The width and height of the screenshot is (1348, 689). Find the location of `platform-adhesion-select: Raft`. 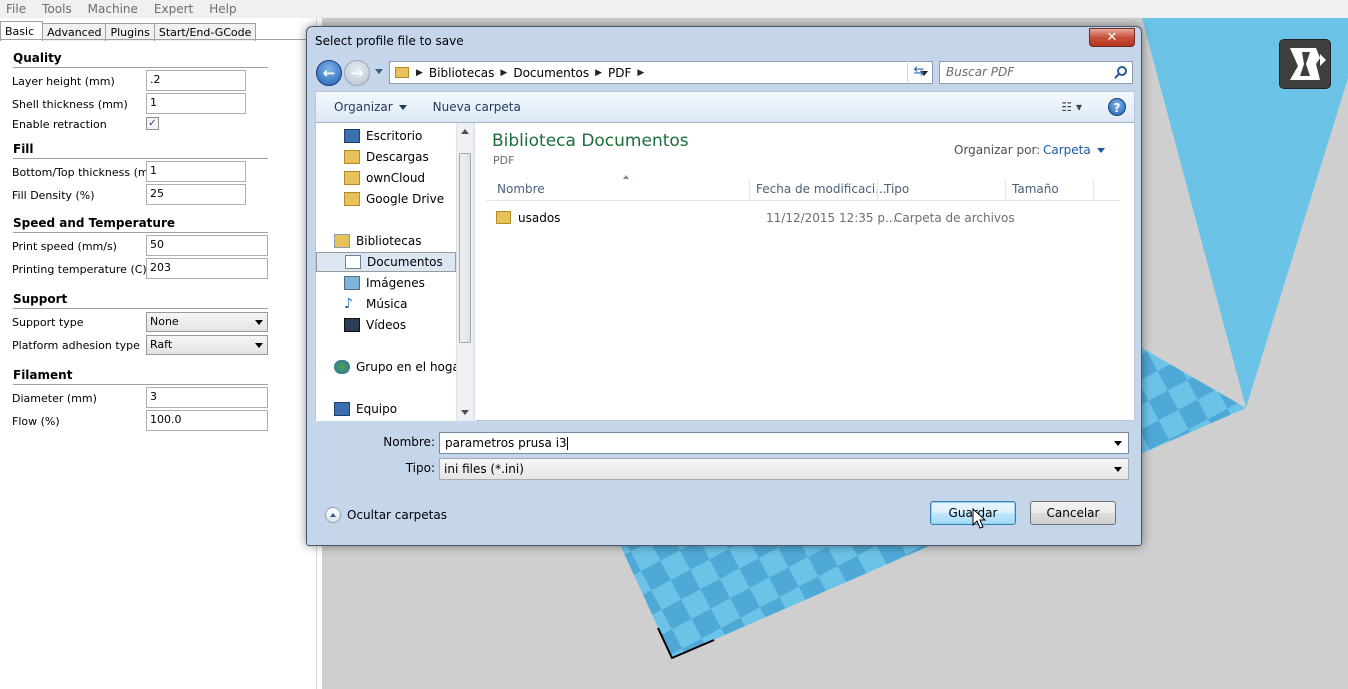

platform-adhesion-select: Raft is located at coordinates (207, 345).